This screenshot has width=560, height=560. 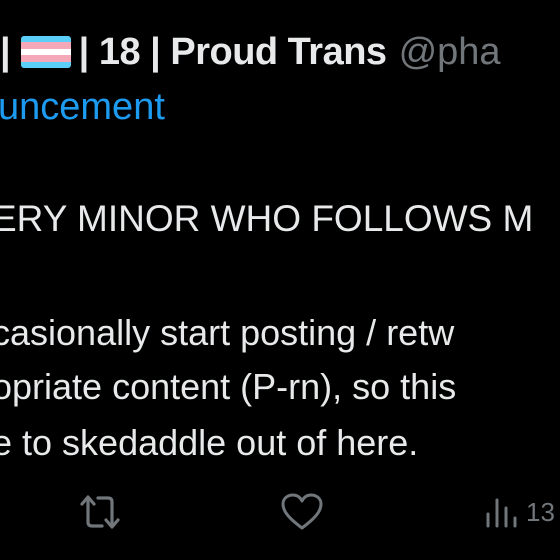 I want to click on user-handle: @pha, so click(x=450, y=52).